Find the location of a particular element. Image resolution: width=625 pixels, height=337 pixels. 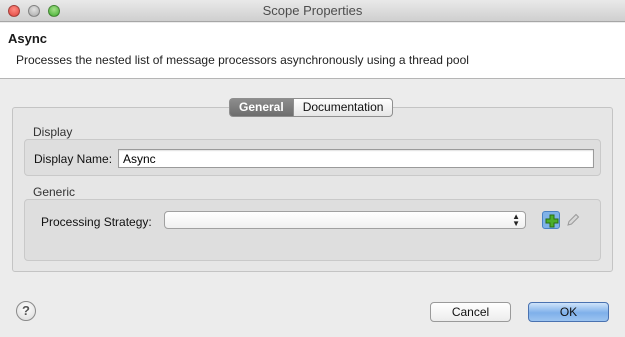

window-title: Scope Properties is located at coordinates (312, 10).